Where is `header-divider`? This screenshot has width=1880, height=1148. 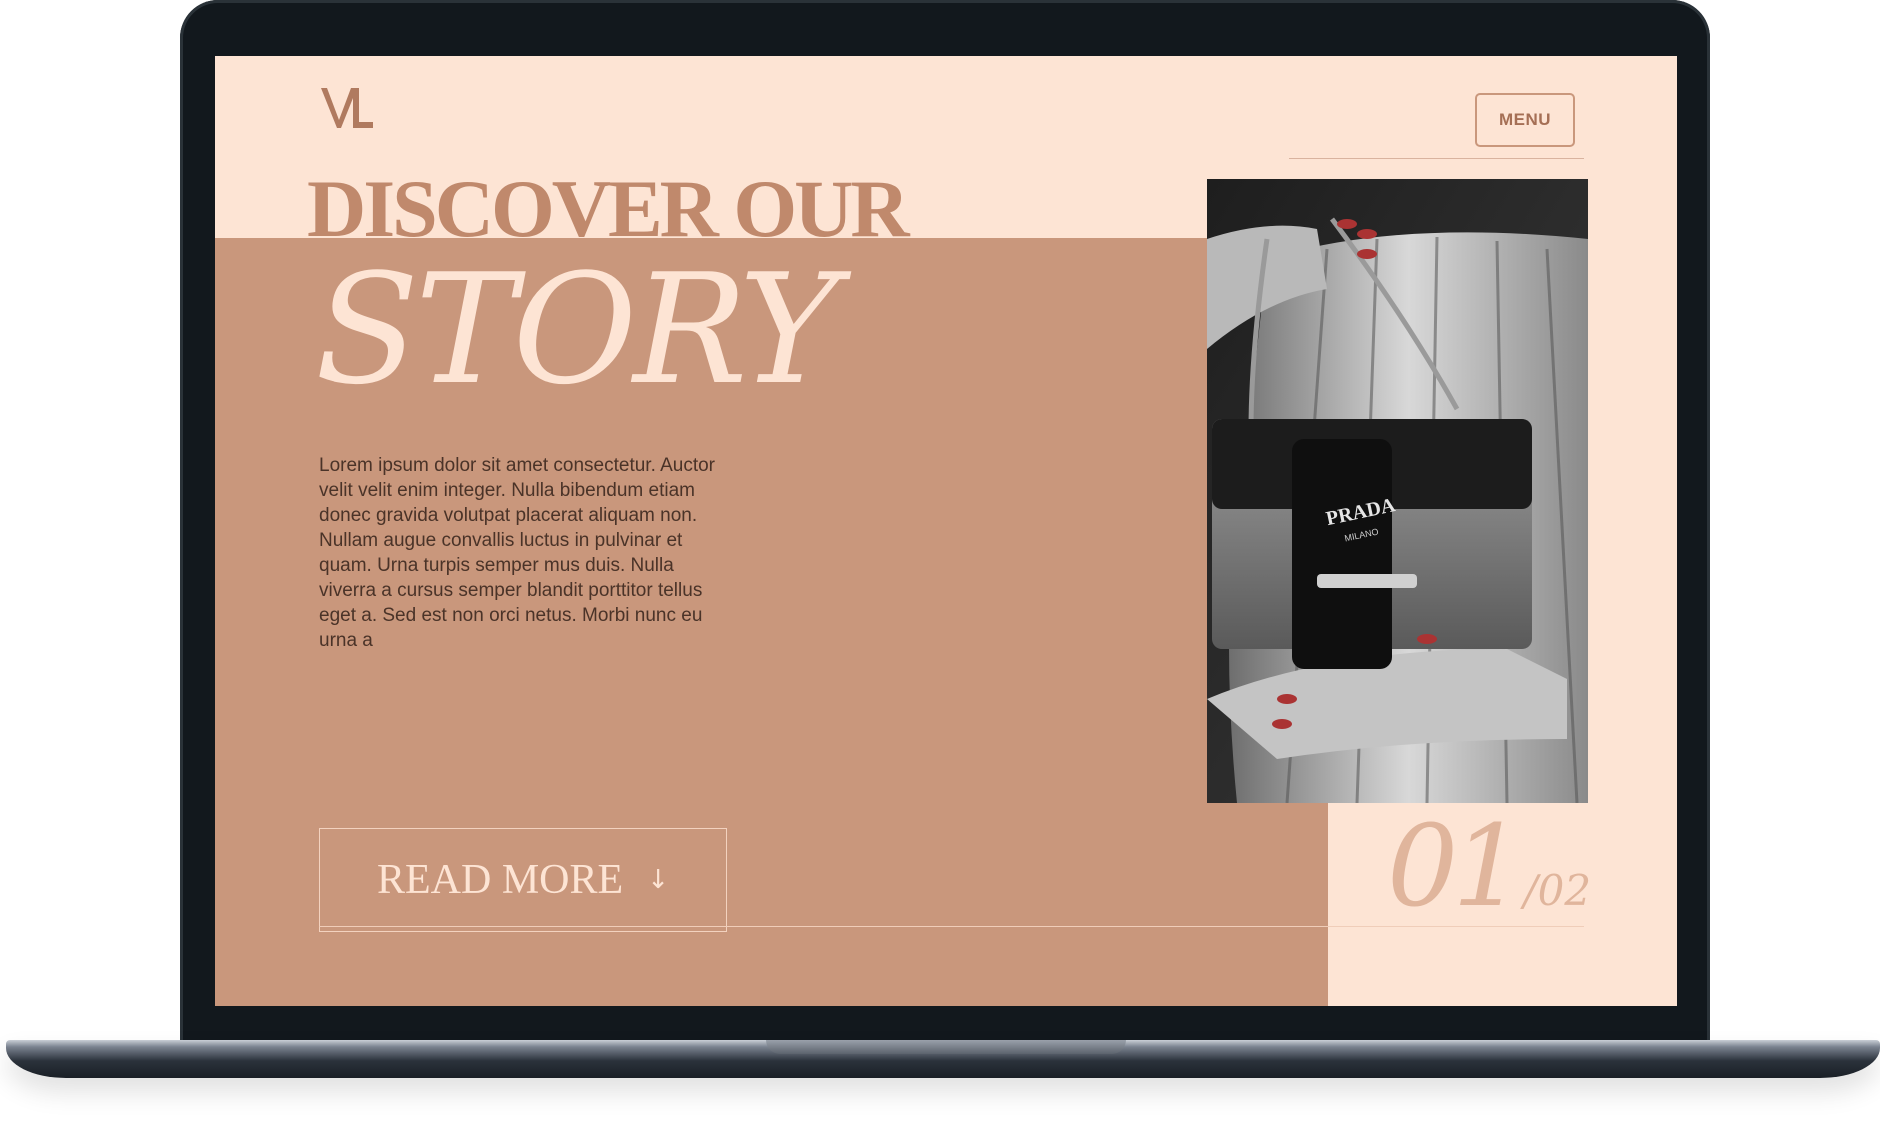 header-divider is located at coordinates (1436, 158).